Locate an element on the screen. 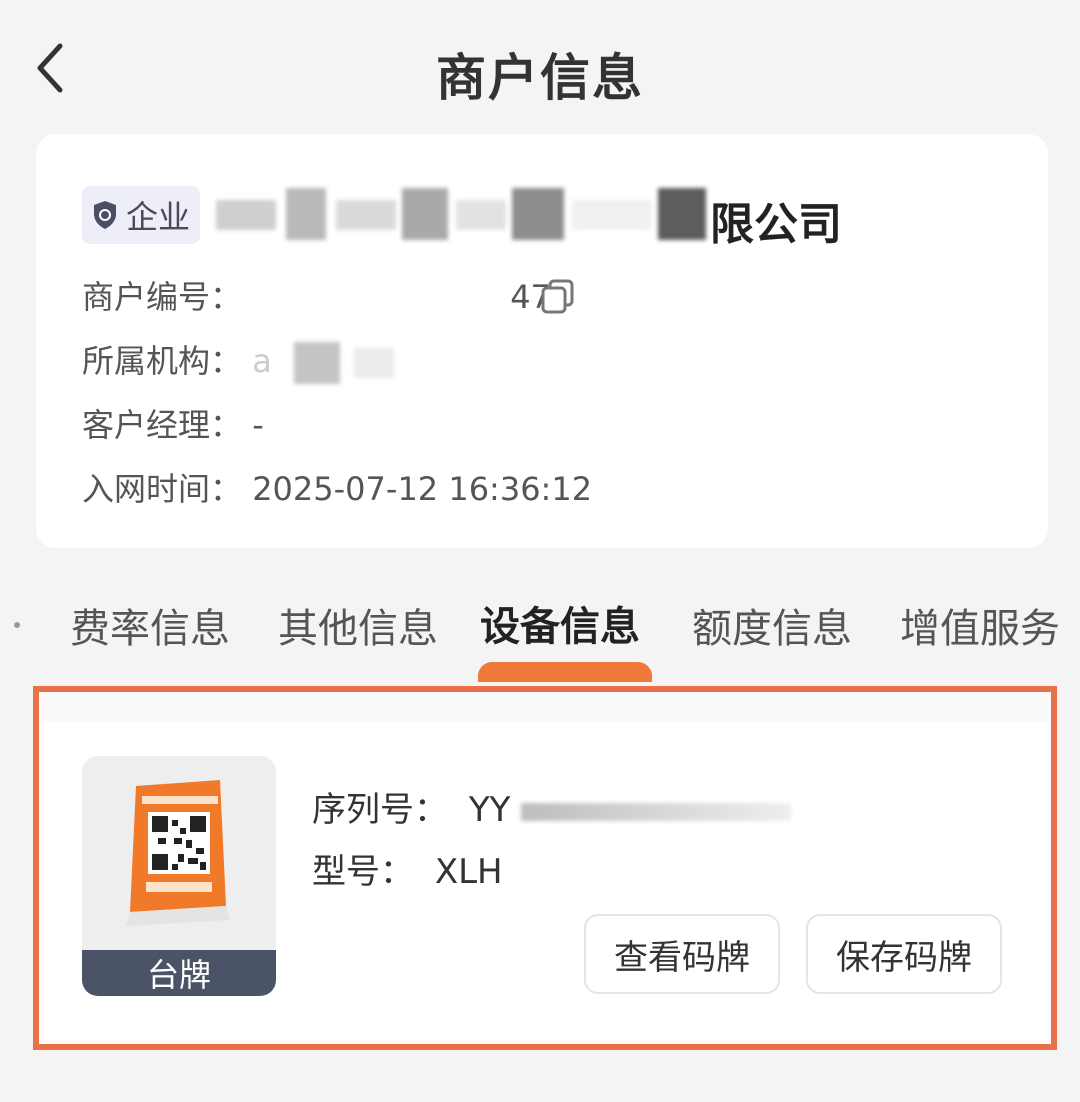 The width and height of the screenshot is (1080, 1102). institution-row: 所属机构： a is located at coordinates (238, 361).